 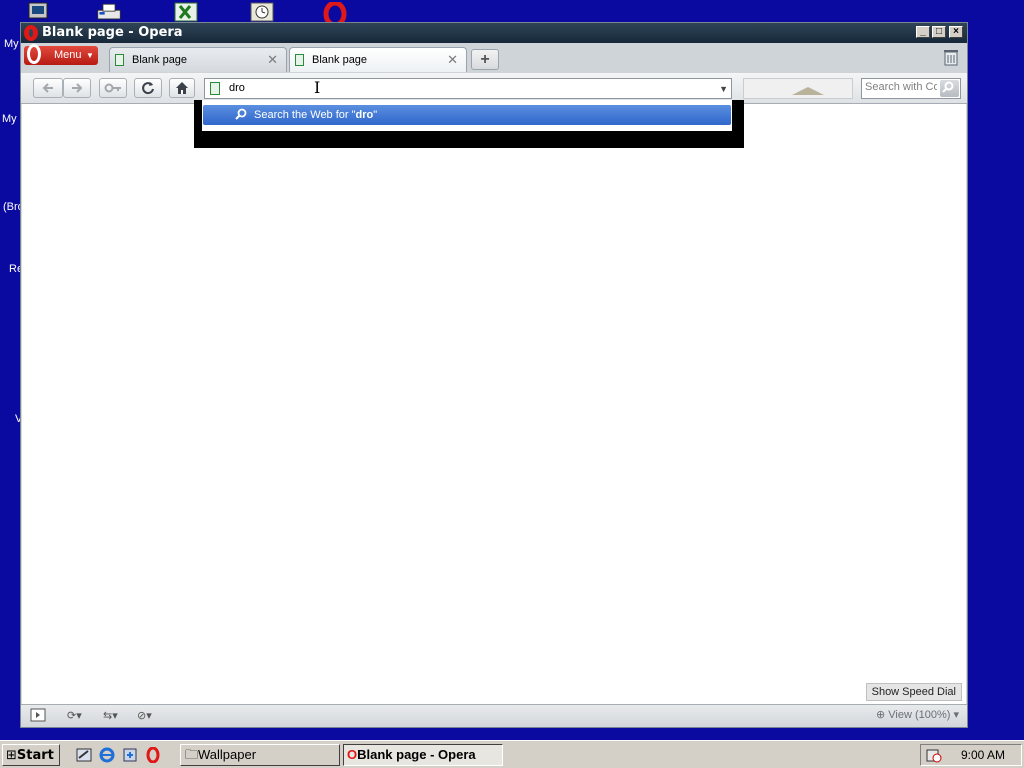 I want to click on search-button, so click(x=949, y=88).